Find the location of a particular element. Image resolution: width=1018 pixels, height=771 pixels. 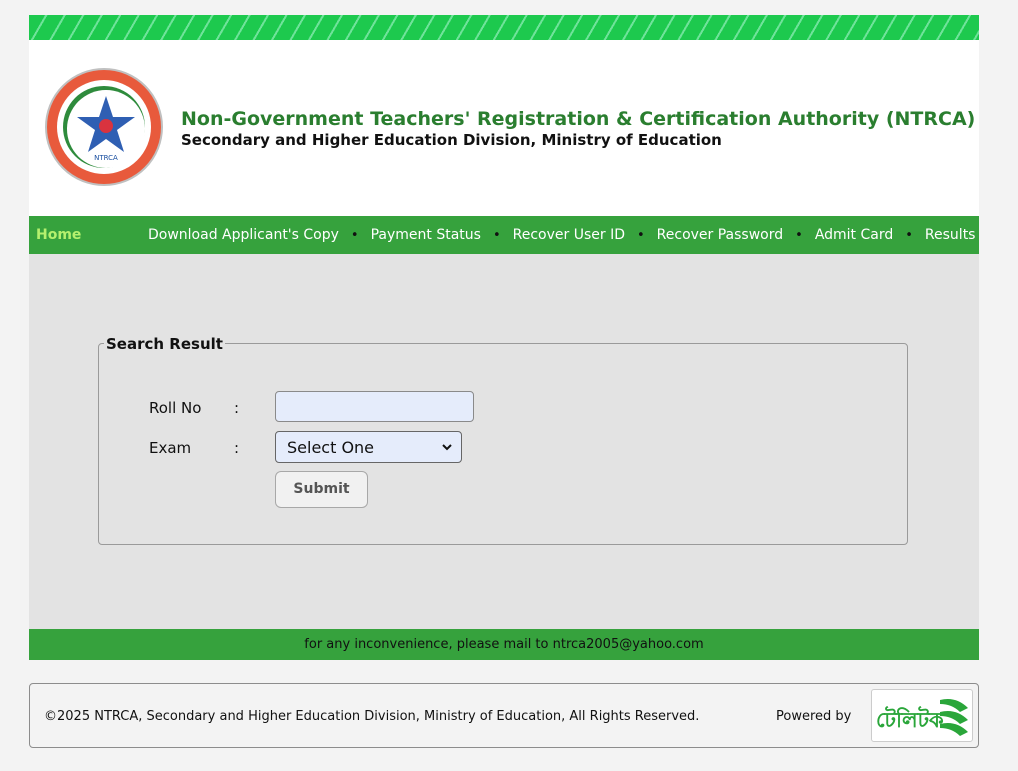

teletalk-logo-icon: টেলিটক is located at coordinates (922, 715).